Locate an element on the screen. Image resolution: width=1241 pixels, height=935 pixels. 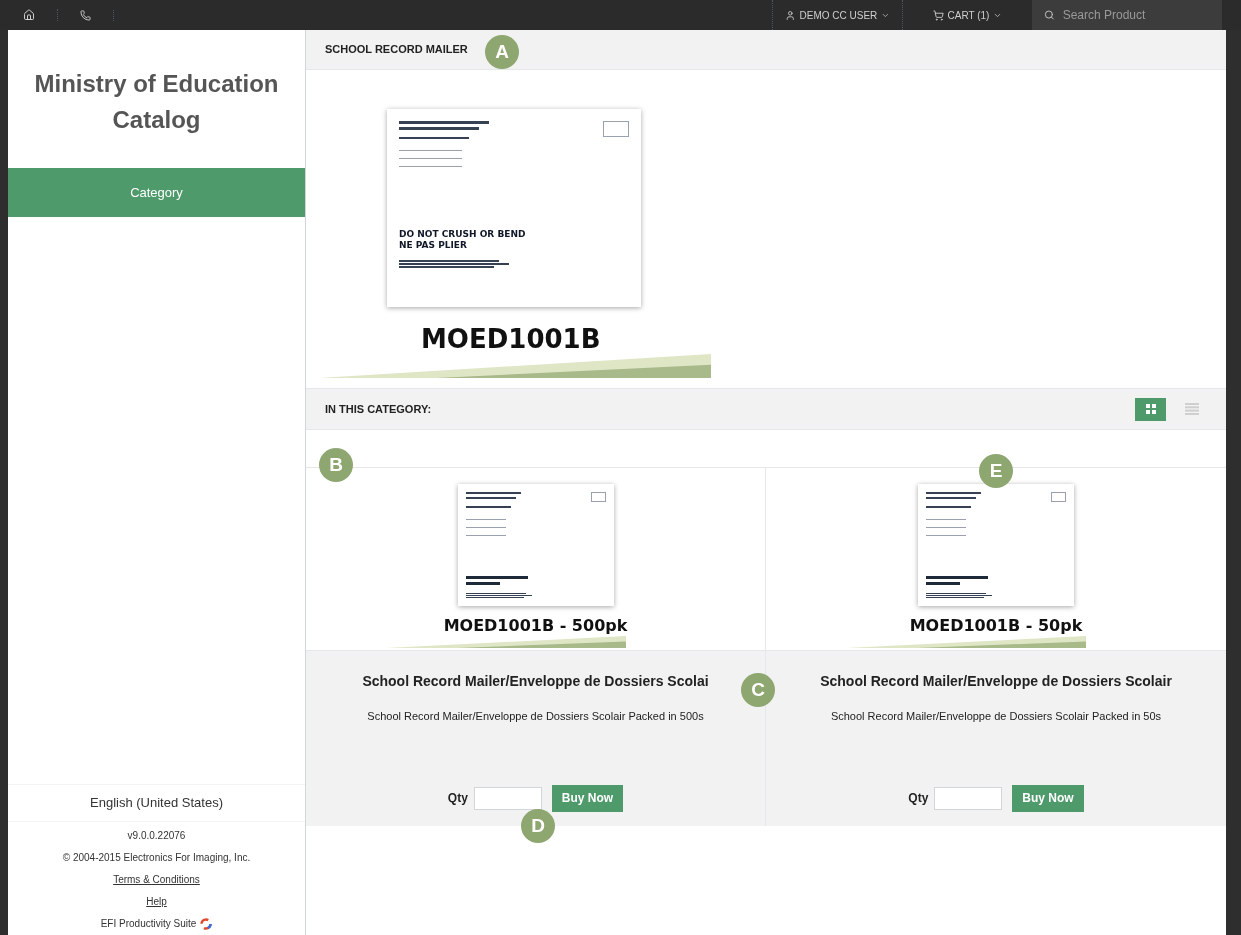
catalog-title: Ministry of Education Catalog is located at coordinates (156, 102).